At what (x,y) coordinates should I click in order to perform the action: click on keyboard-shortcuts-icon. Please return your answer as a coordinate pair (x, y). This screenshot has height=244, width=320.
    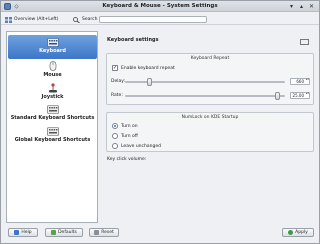
    Looking at the image, I should click on (52, 109).